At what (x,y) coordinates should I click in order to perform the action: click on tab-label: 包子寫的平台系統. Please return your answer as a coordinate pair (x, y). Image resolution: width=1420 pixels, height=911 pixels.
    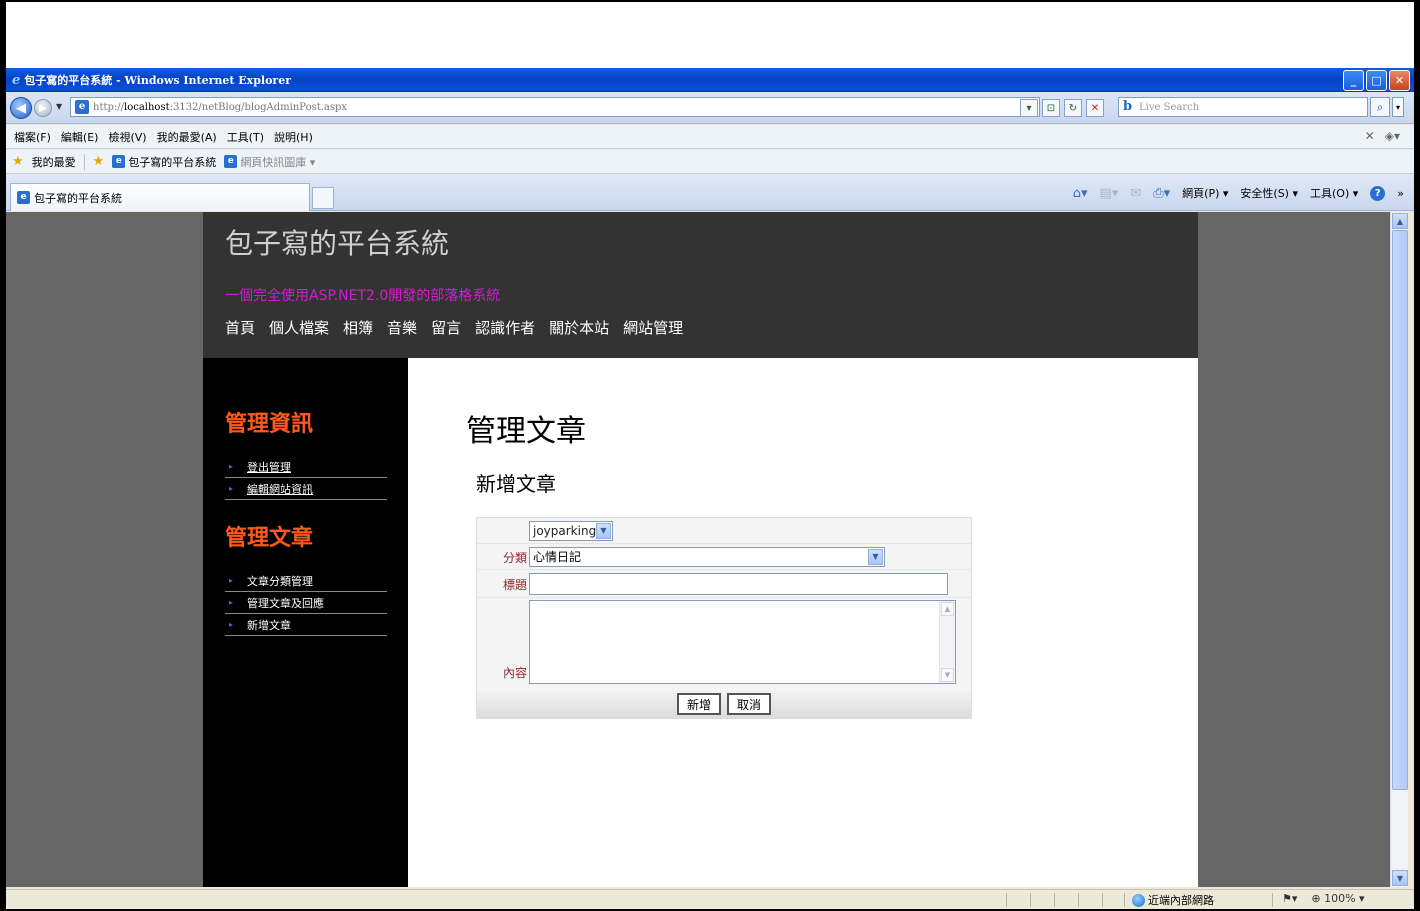
    Looking at the image, I should click on (78, 198).